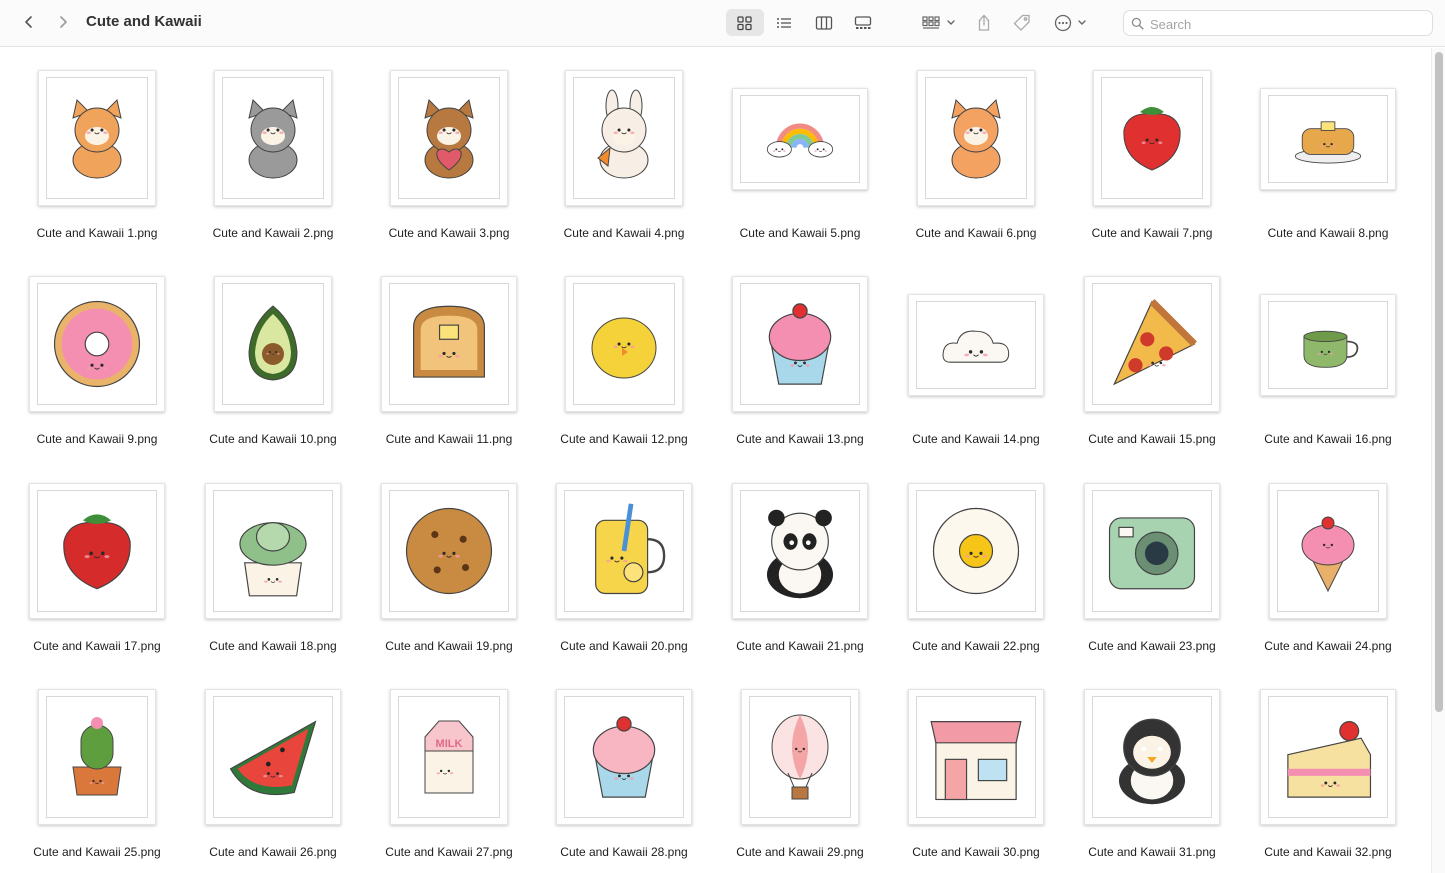 The image size is (1445, 873). I want to click on file-item: Cute and Kawaii 5.png, so click(800, 144).